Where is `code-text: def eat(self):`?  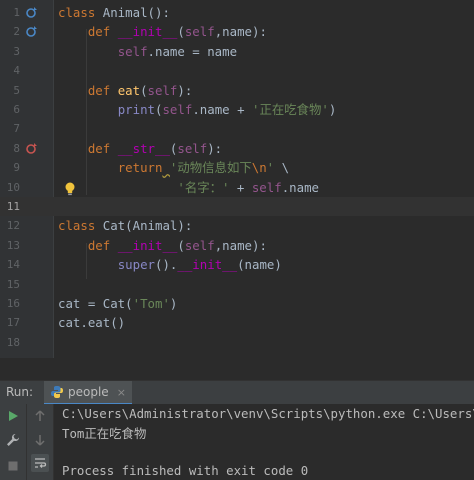
code-text: def eat(self): is located at coordinates (140, 90).